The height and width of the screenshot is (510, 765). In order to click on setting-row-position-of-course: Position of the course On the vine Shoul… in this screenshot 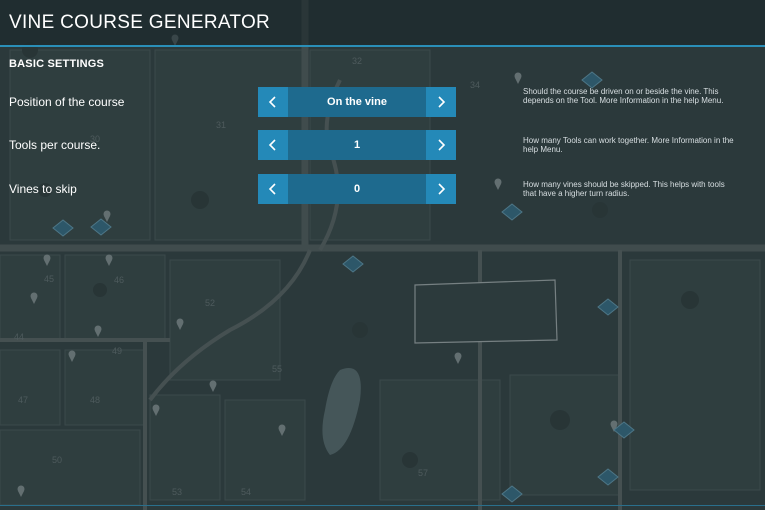, I will do `click(382, 102)`.